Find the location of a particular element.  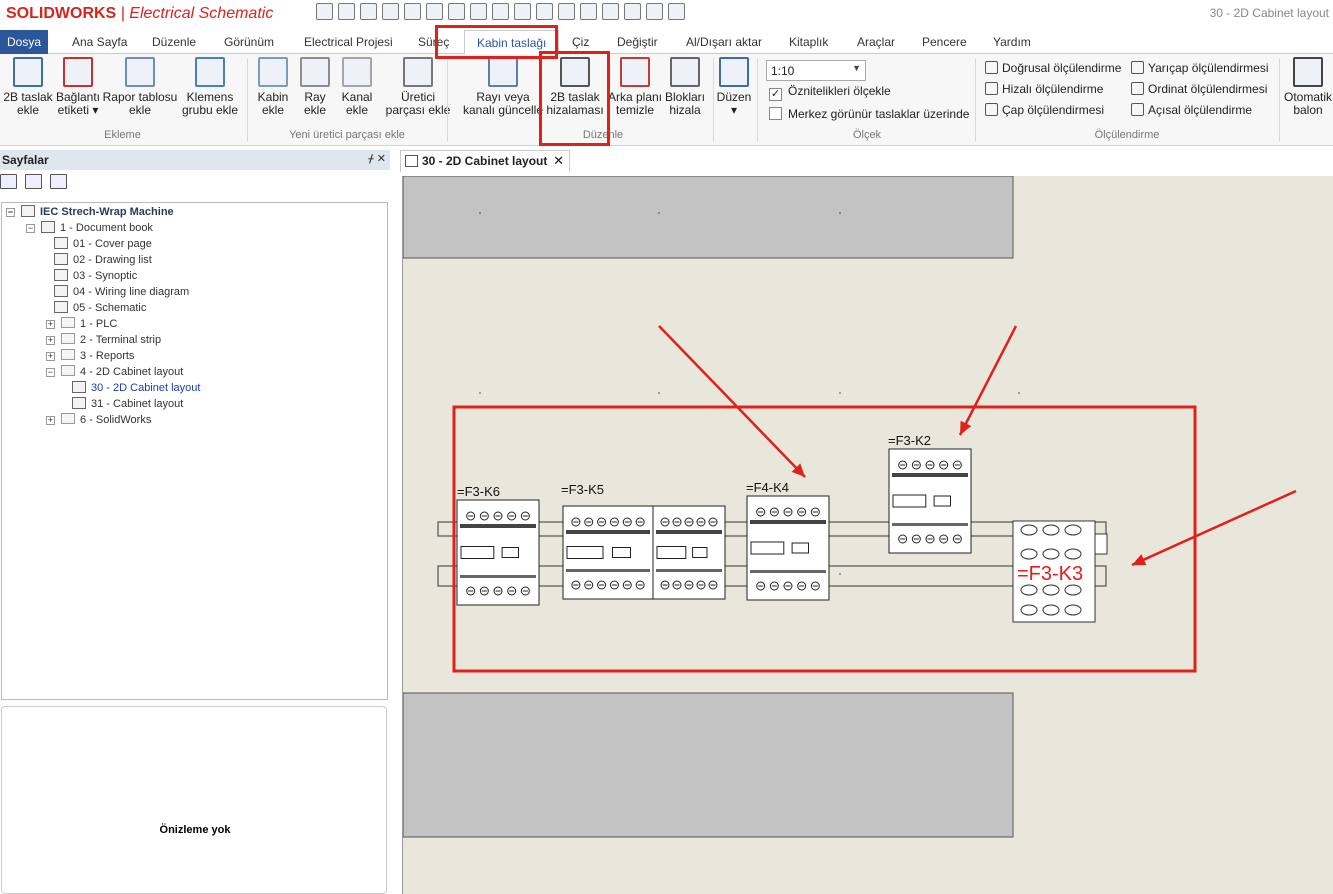

zoom-icon is located at coordinates (566, 11).